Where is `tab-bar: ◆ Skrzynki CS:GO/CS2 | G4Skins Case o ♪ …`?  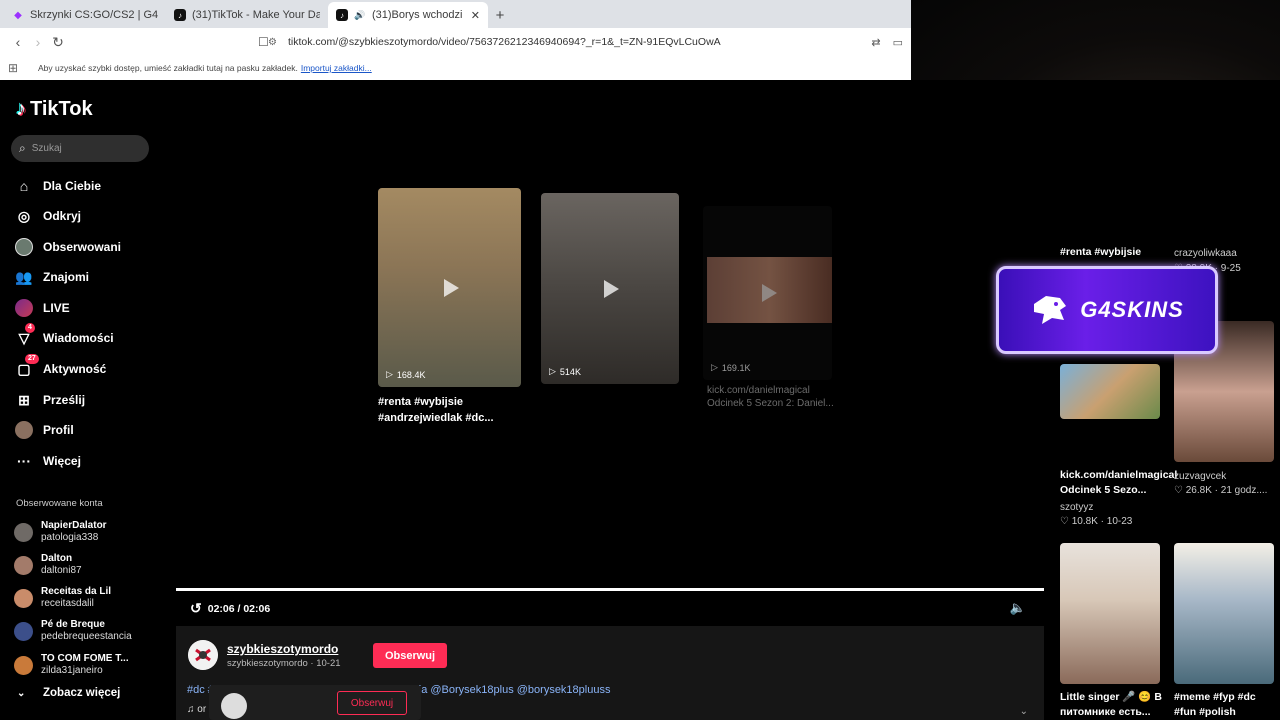 tab-bar: ◆ Skrzynki CS:GO/CS2 | G4Skins Case o ♪ … is located at coordinates (455, 14).